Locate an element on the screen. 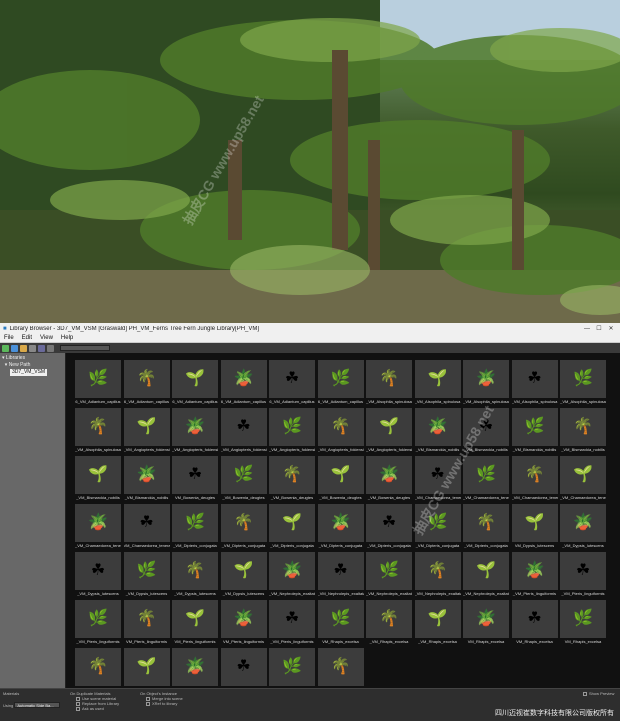 The image size is (620, 721). asset-tile: ☘ _VM_Dypsis_lutescens is located at coordinates (98, 575).